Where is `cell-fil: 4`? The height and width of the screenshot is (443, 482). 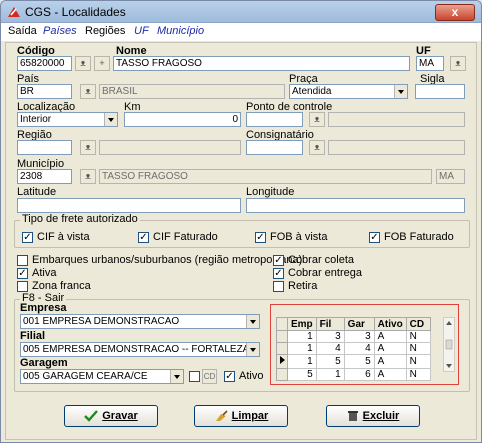 cell-fil: 4 is located at coordinates (330, 348).